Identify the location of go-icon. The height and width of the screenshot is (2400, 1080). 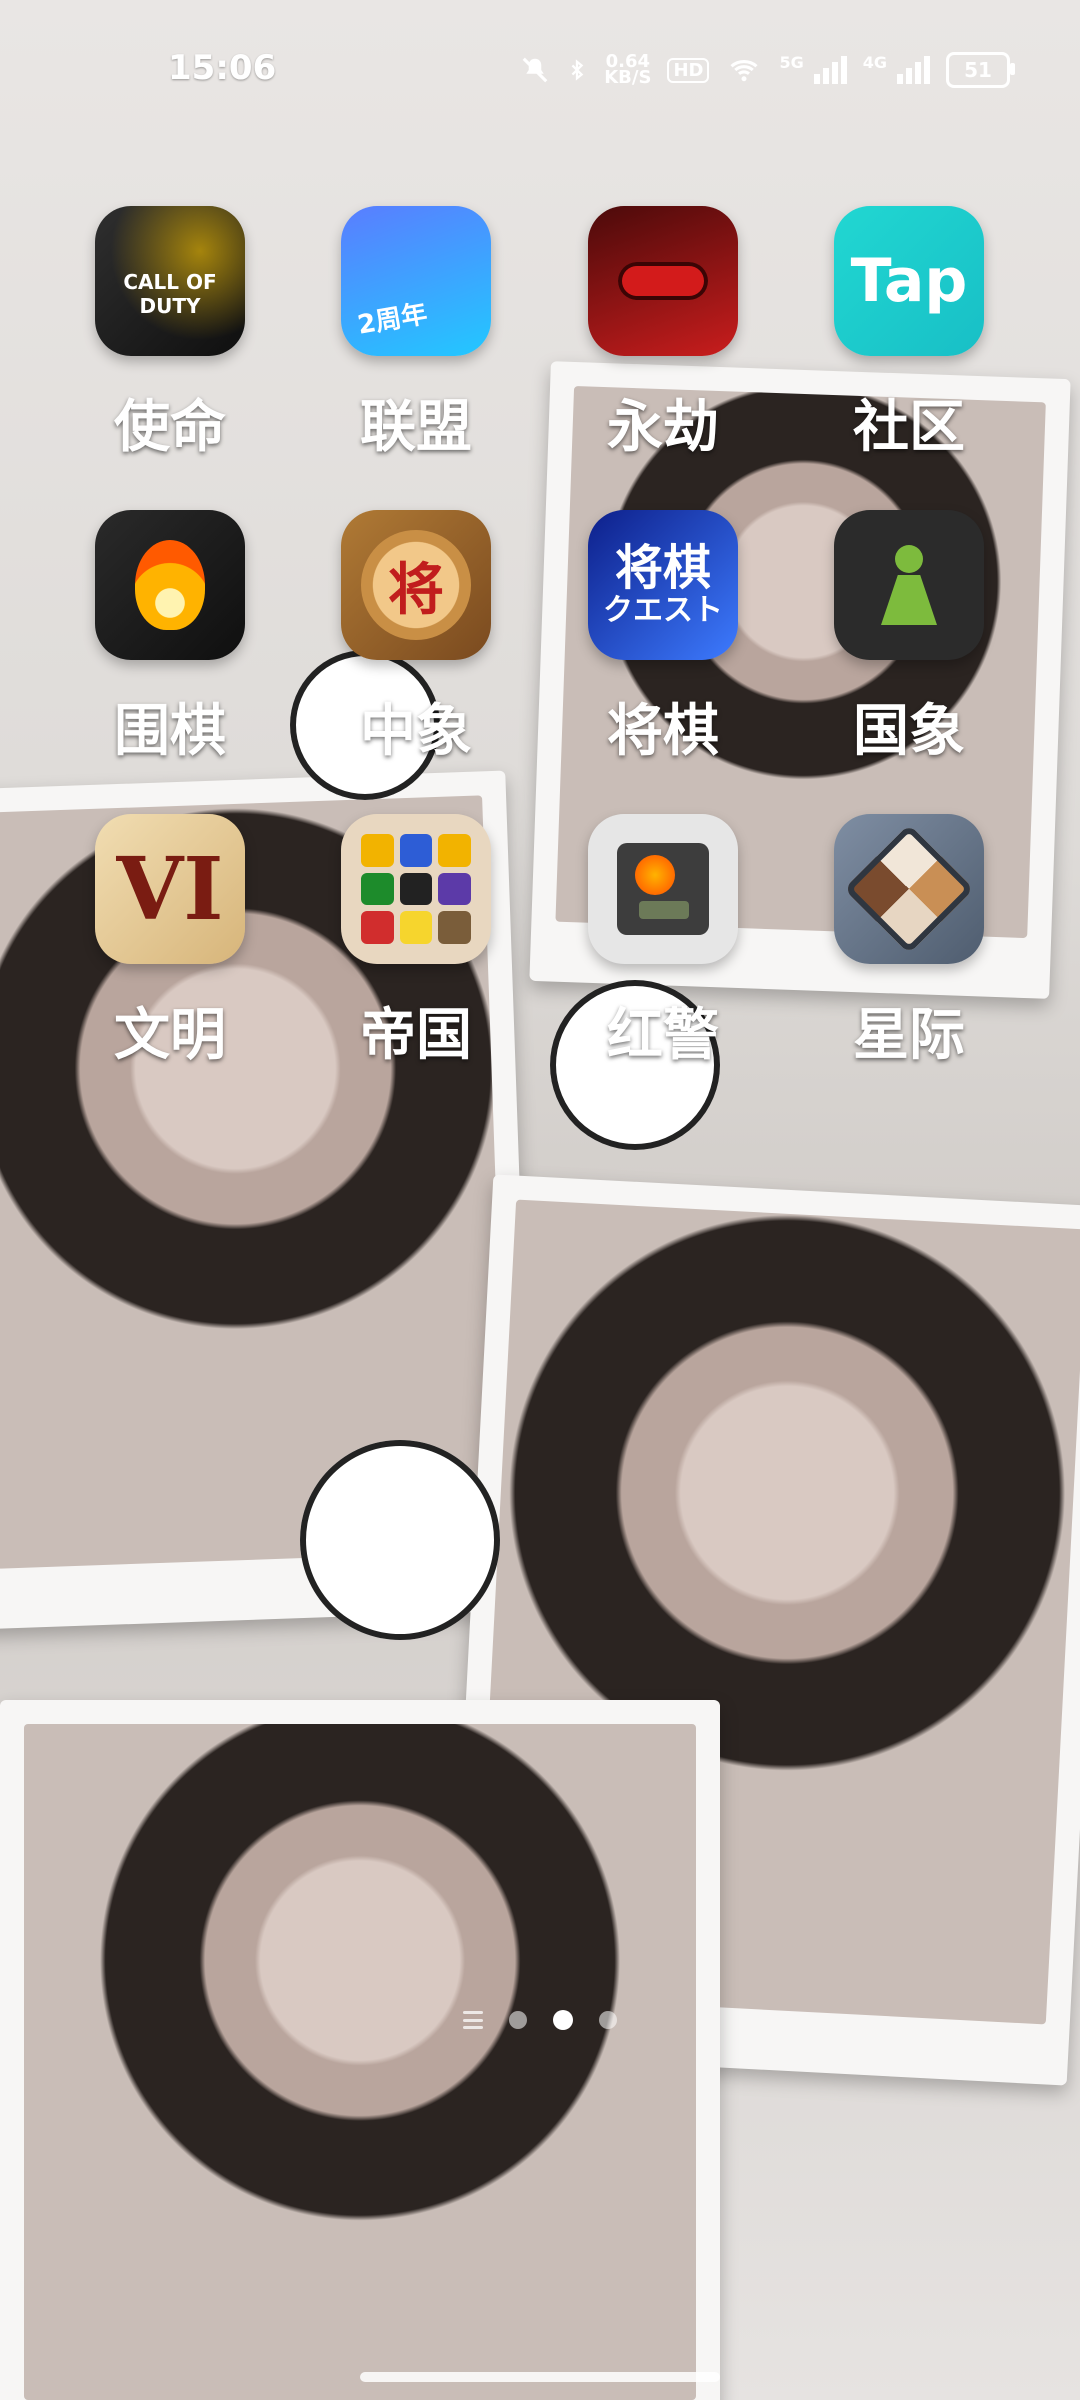
(170, 585).